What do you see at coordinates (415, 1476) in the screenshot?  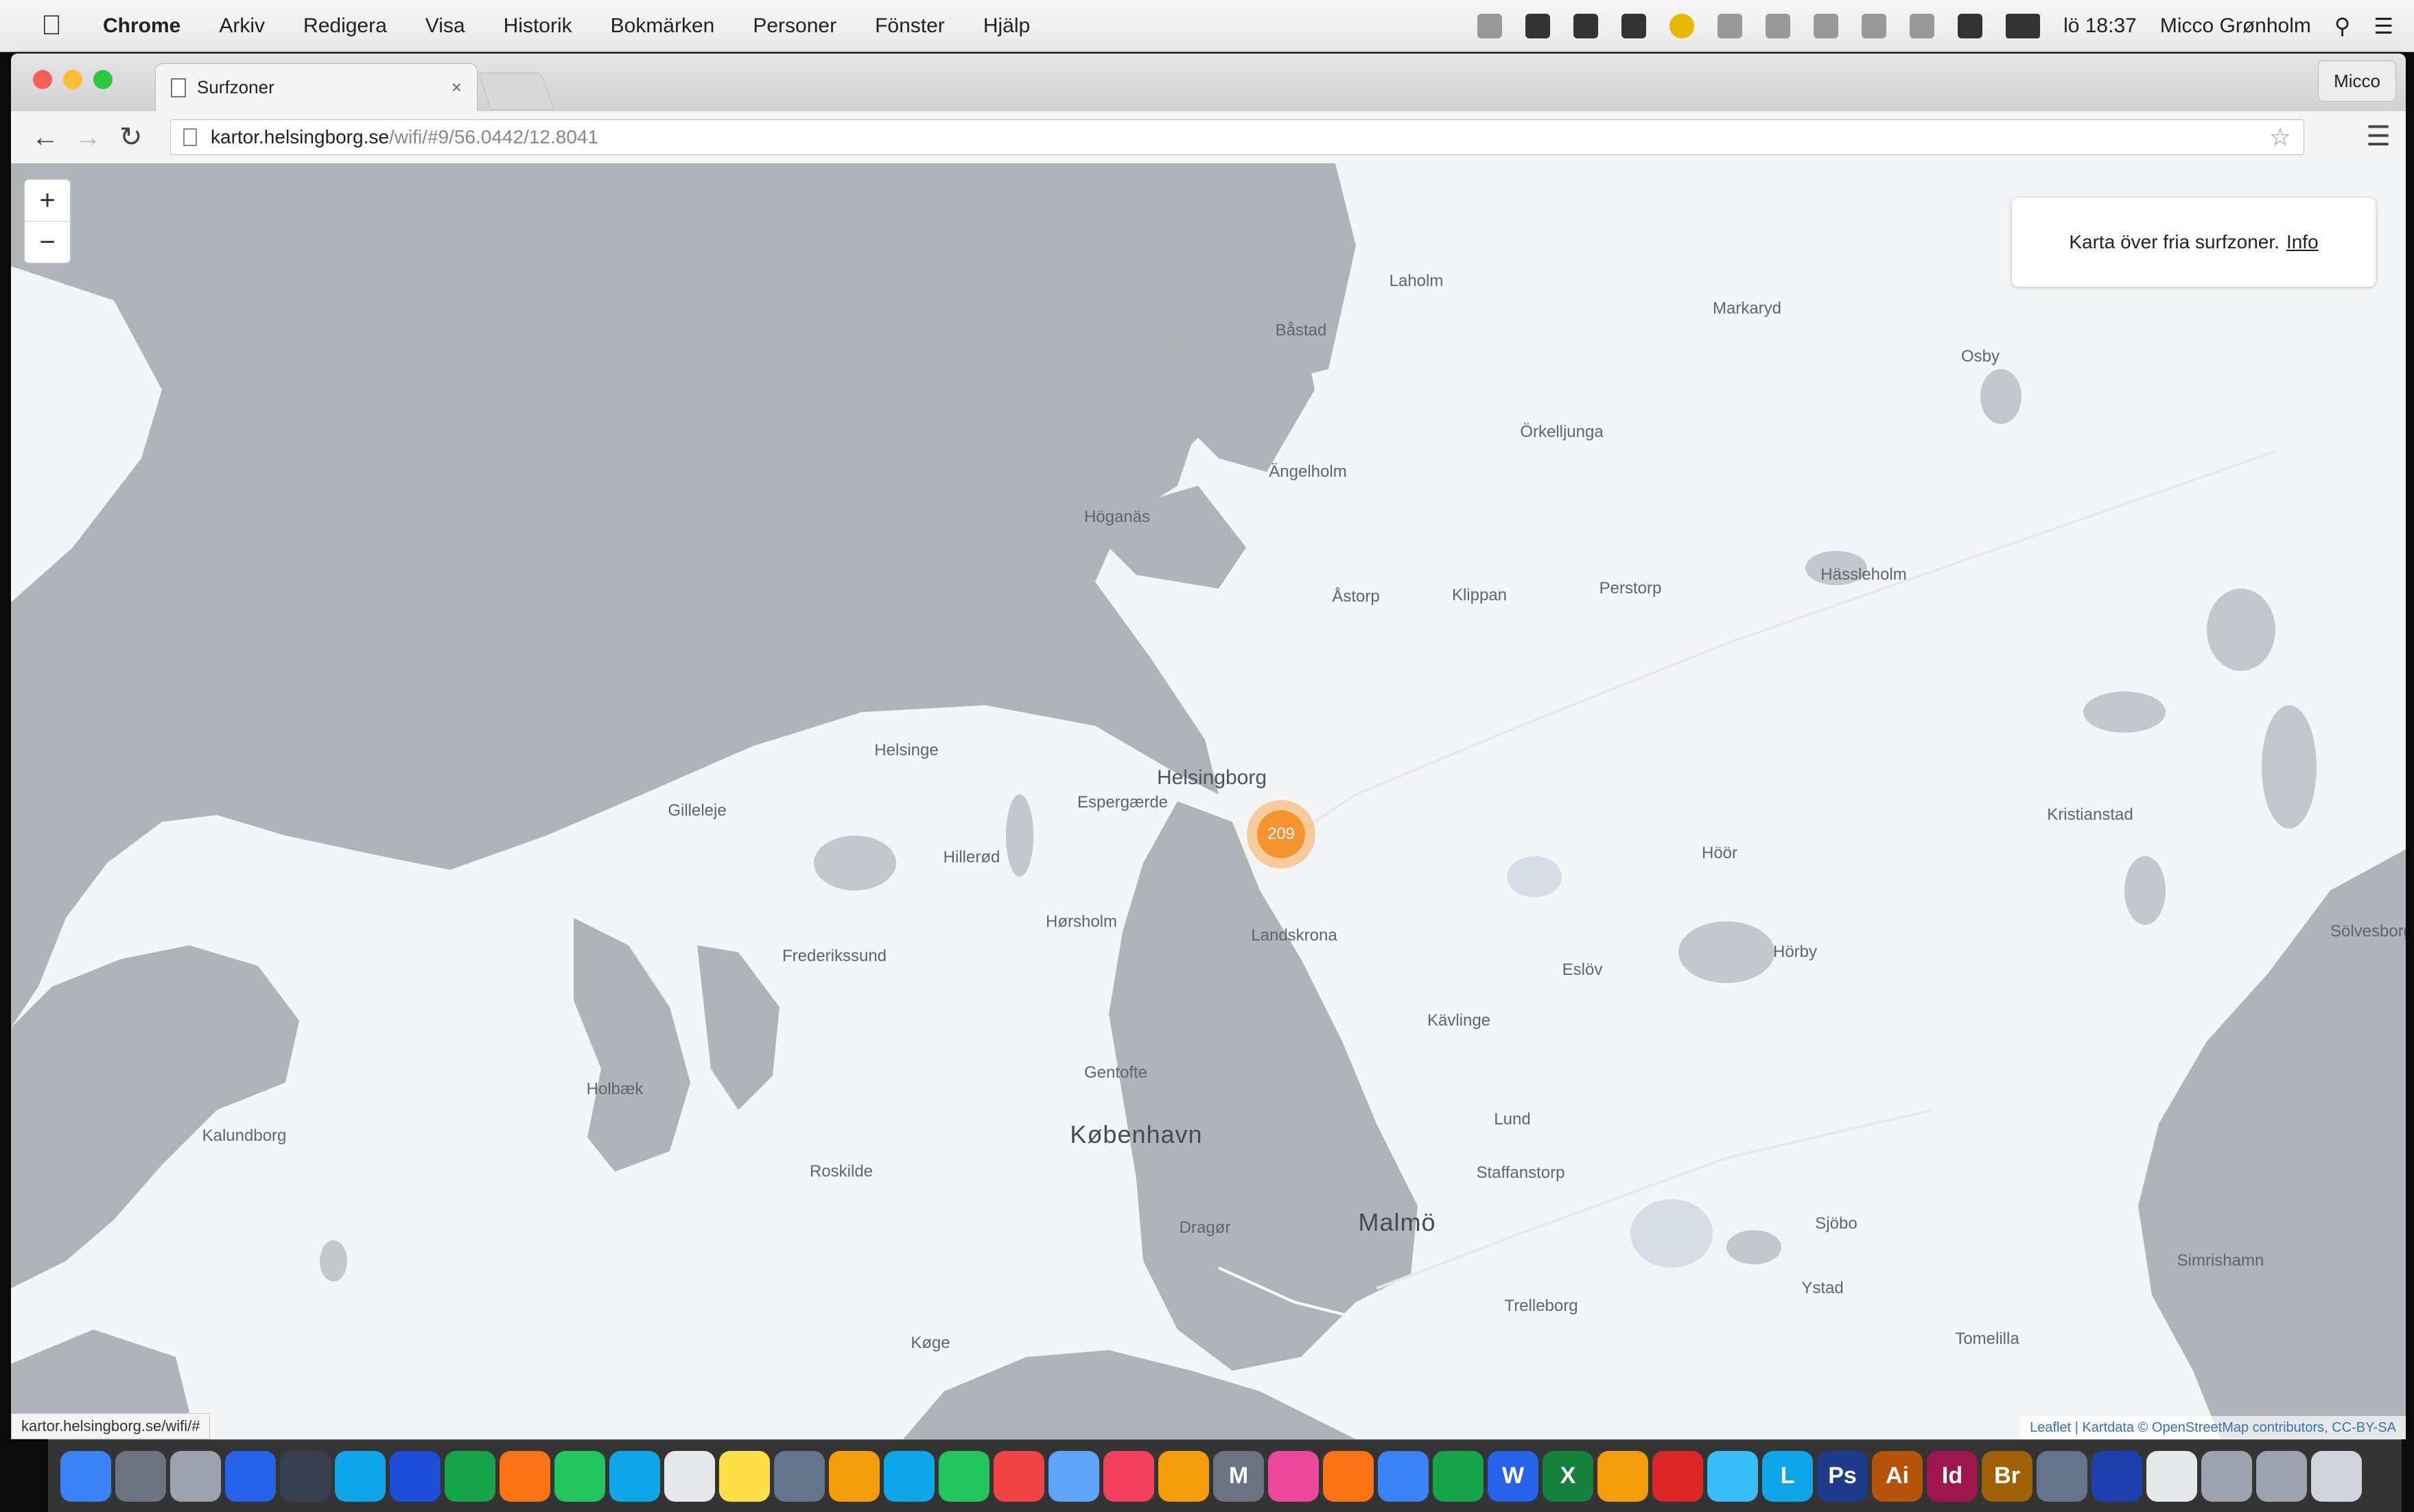 I see `appstore-icon` at bounding box center [415, 1476].